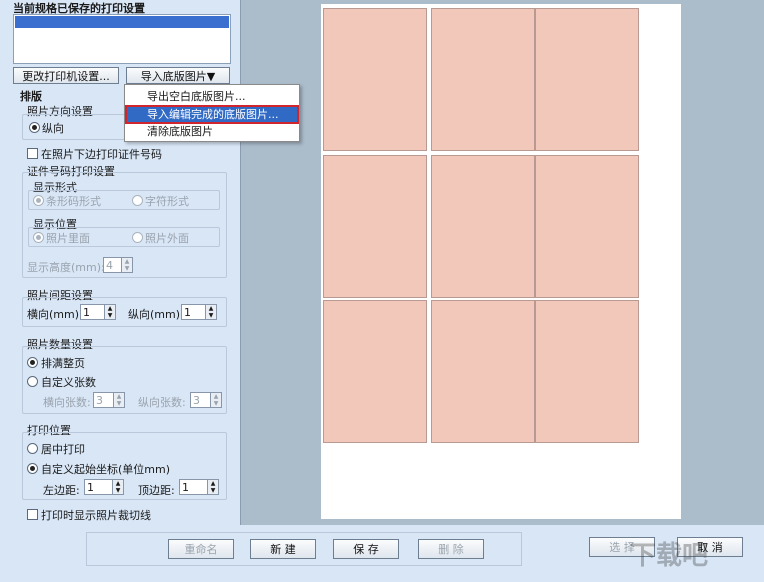  Describe the element at coordinates (201, 549) in the screenshot. I see `rename-button: 重命名` at that location.